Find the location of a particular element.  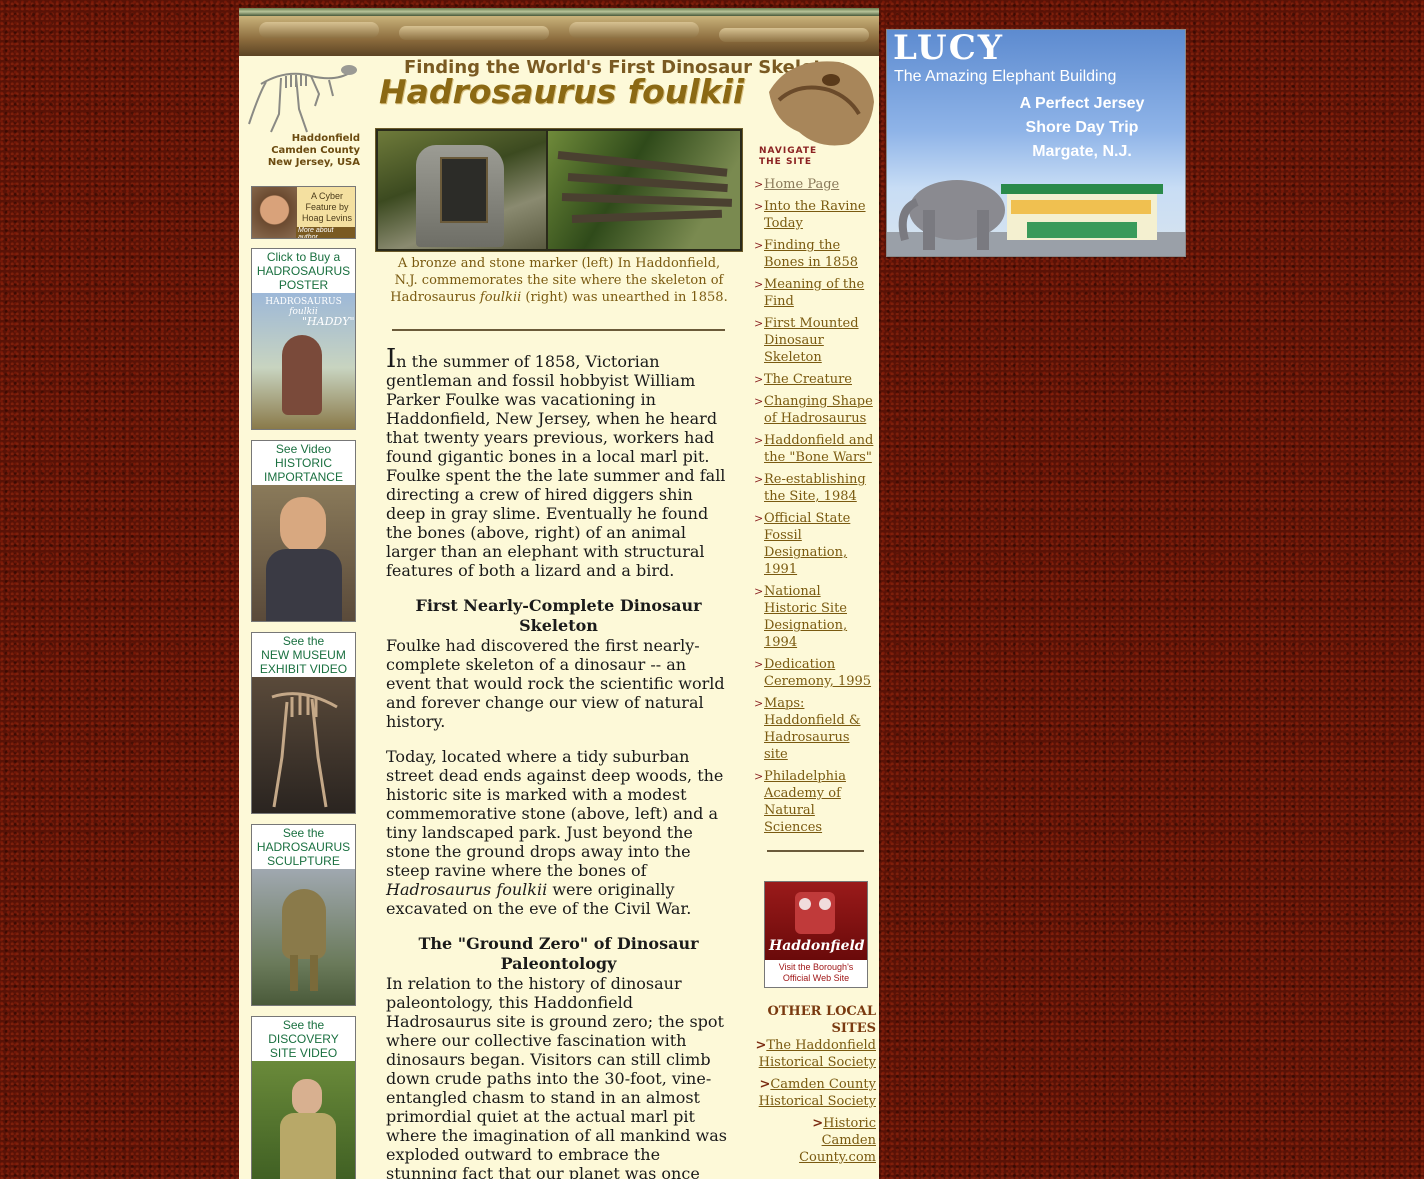

nav-item-reestablishing: > Re-establishing the Site, 1984 is located at coordinates (815, 488).